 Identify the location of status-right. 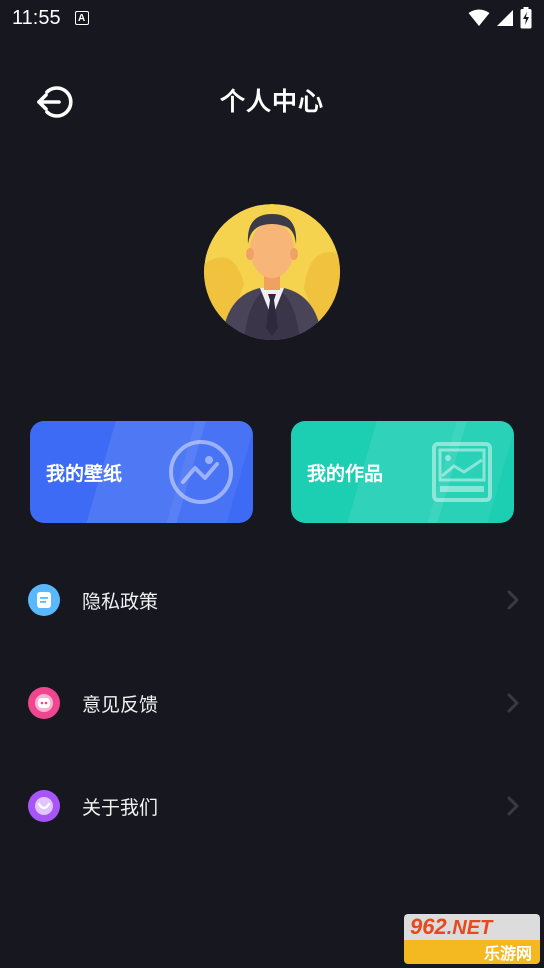
(500, 18).